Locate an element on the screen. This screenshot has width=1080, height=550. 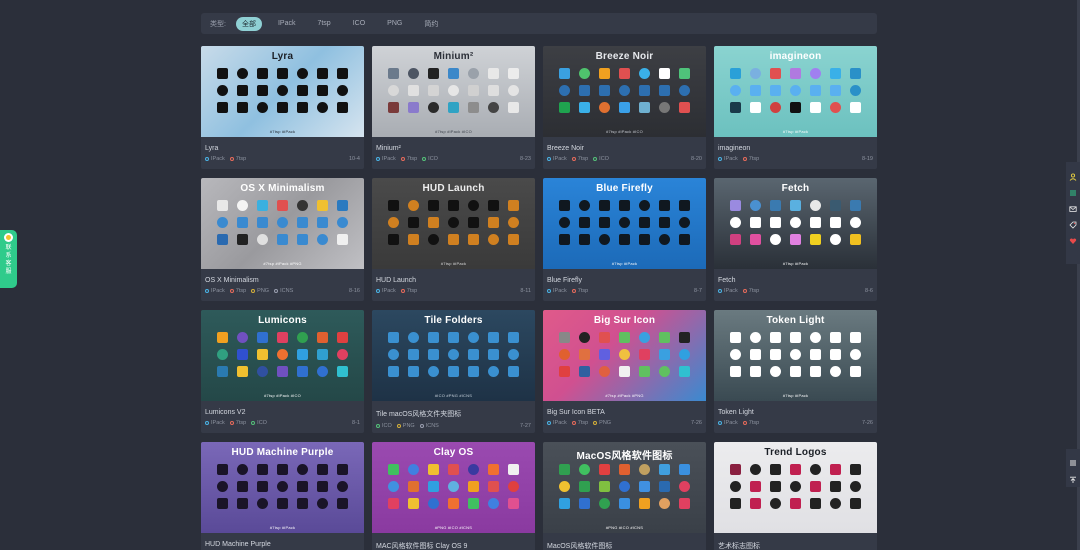
card-title: Minium² is located at coordinates (453, 144).